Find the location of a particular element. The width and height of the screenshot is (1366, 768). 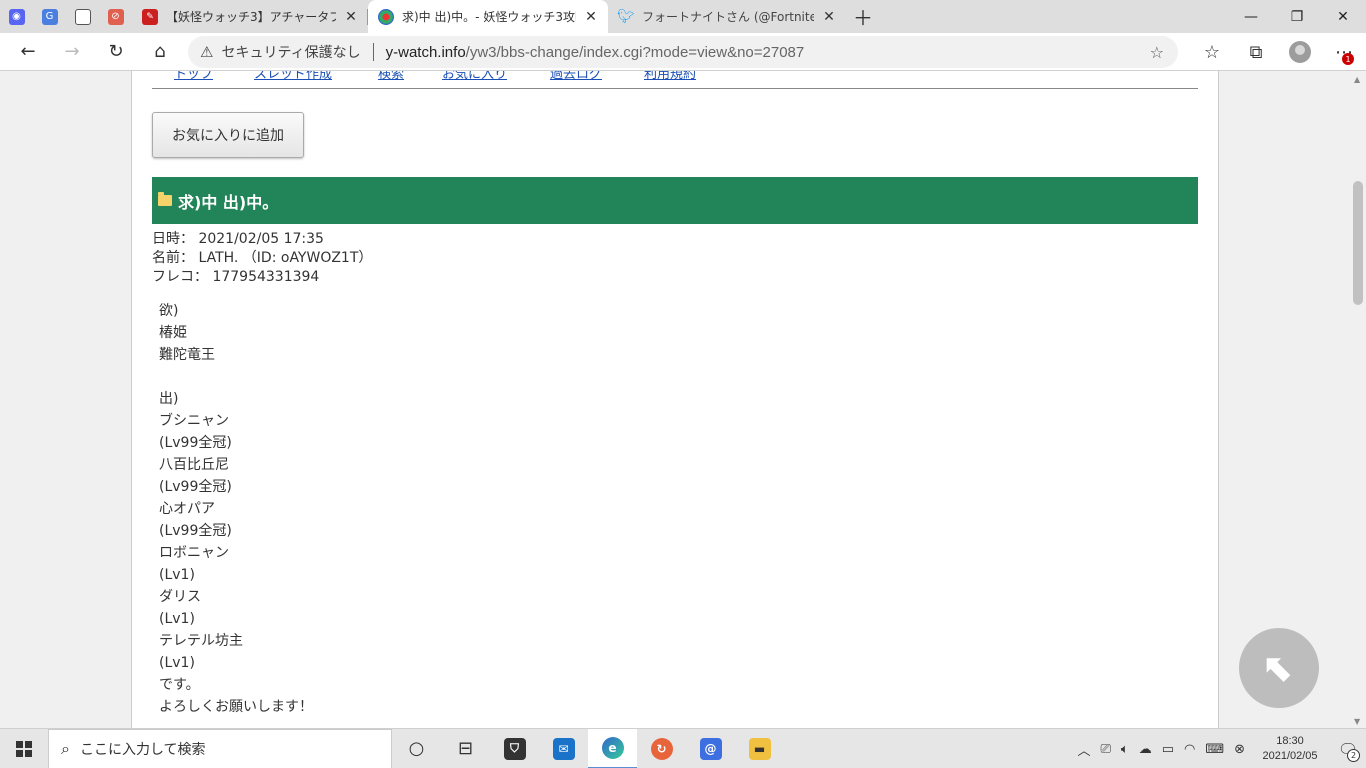

back-button: ← is located at coordinates (28, 52).